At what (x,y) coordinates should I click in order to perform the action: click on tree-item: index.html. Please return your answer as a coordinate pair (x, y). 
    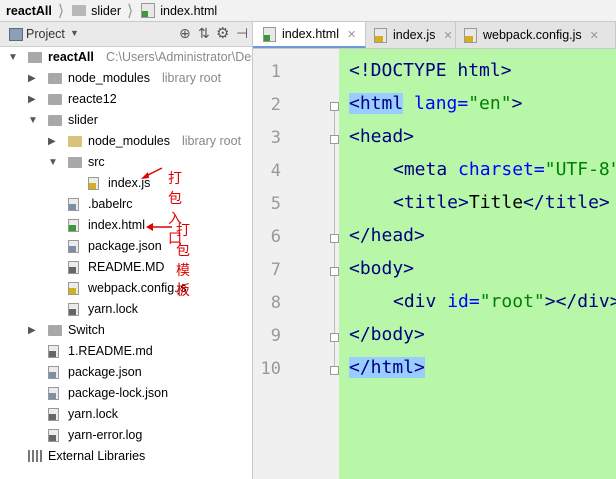
    Looking at the image, I should click on (126, 225).